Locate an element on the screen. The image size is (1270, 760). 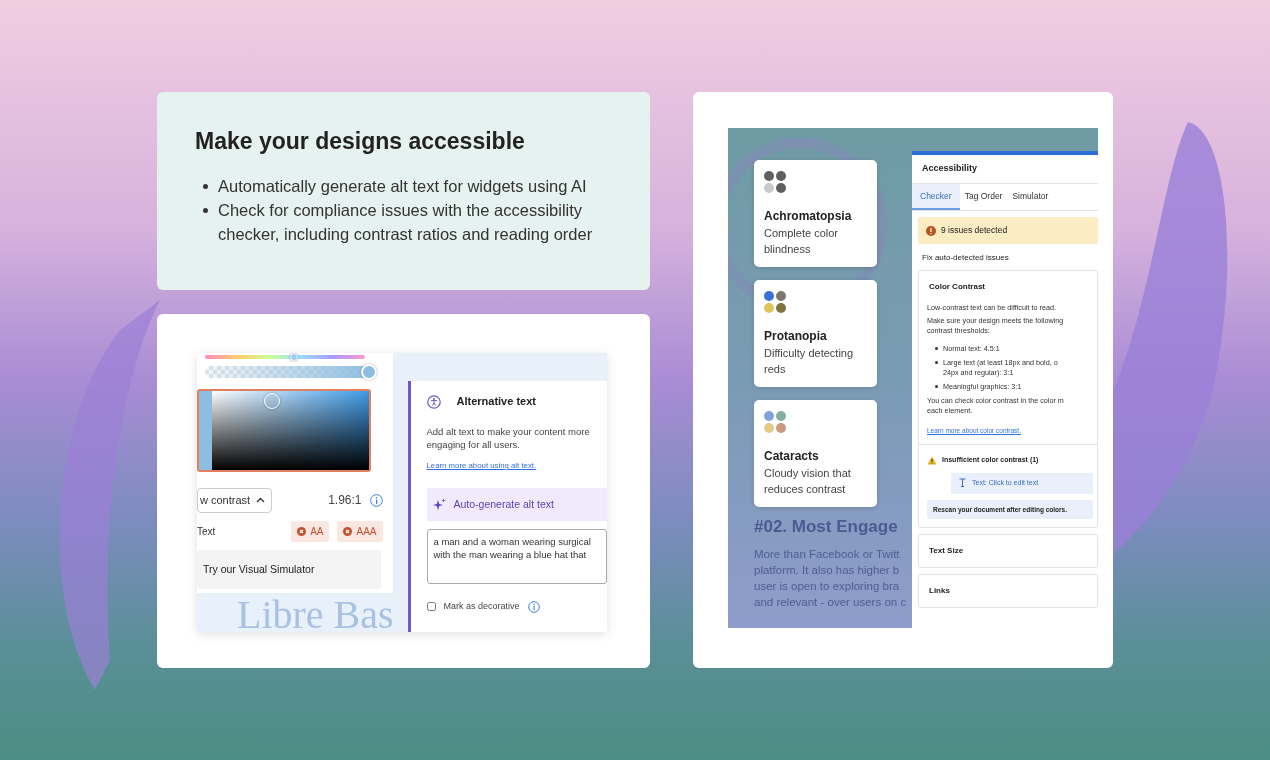
vision-card: Protanopia Difficulty detecting reds is located at coordinates (815, 333).